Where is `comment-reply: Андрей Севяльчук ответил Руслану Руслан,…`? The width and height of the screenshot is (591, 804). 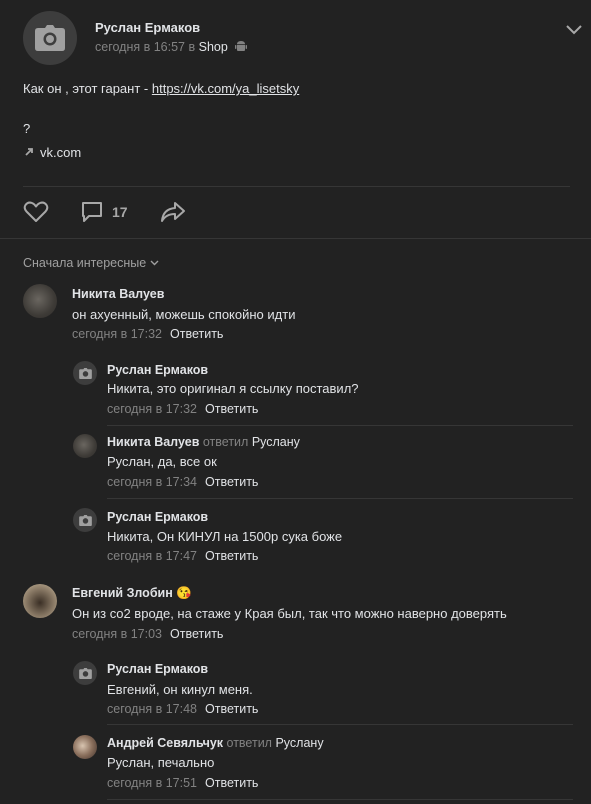
comment-reply: Андрей Севяльчук ответил Руслану Руслан,… is located at coordinates (323, 765).